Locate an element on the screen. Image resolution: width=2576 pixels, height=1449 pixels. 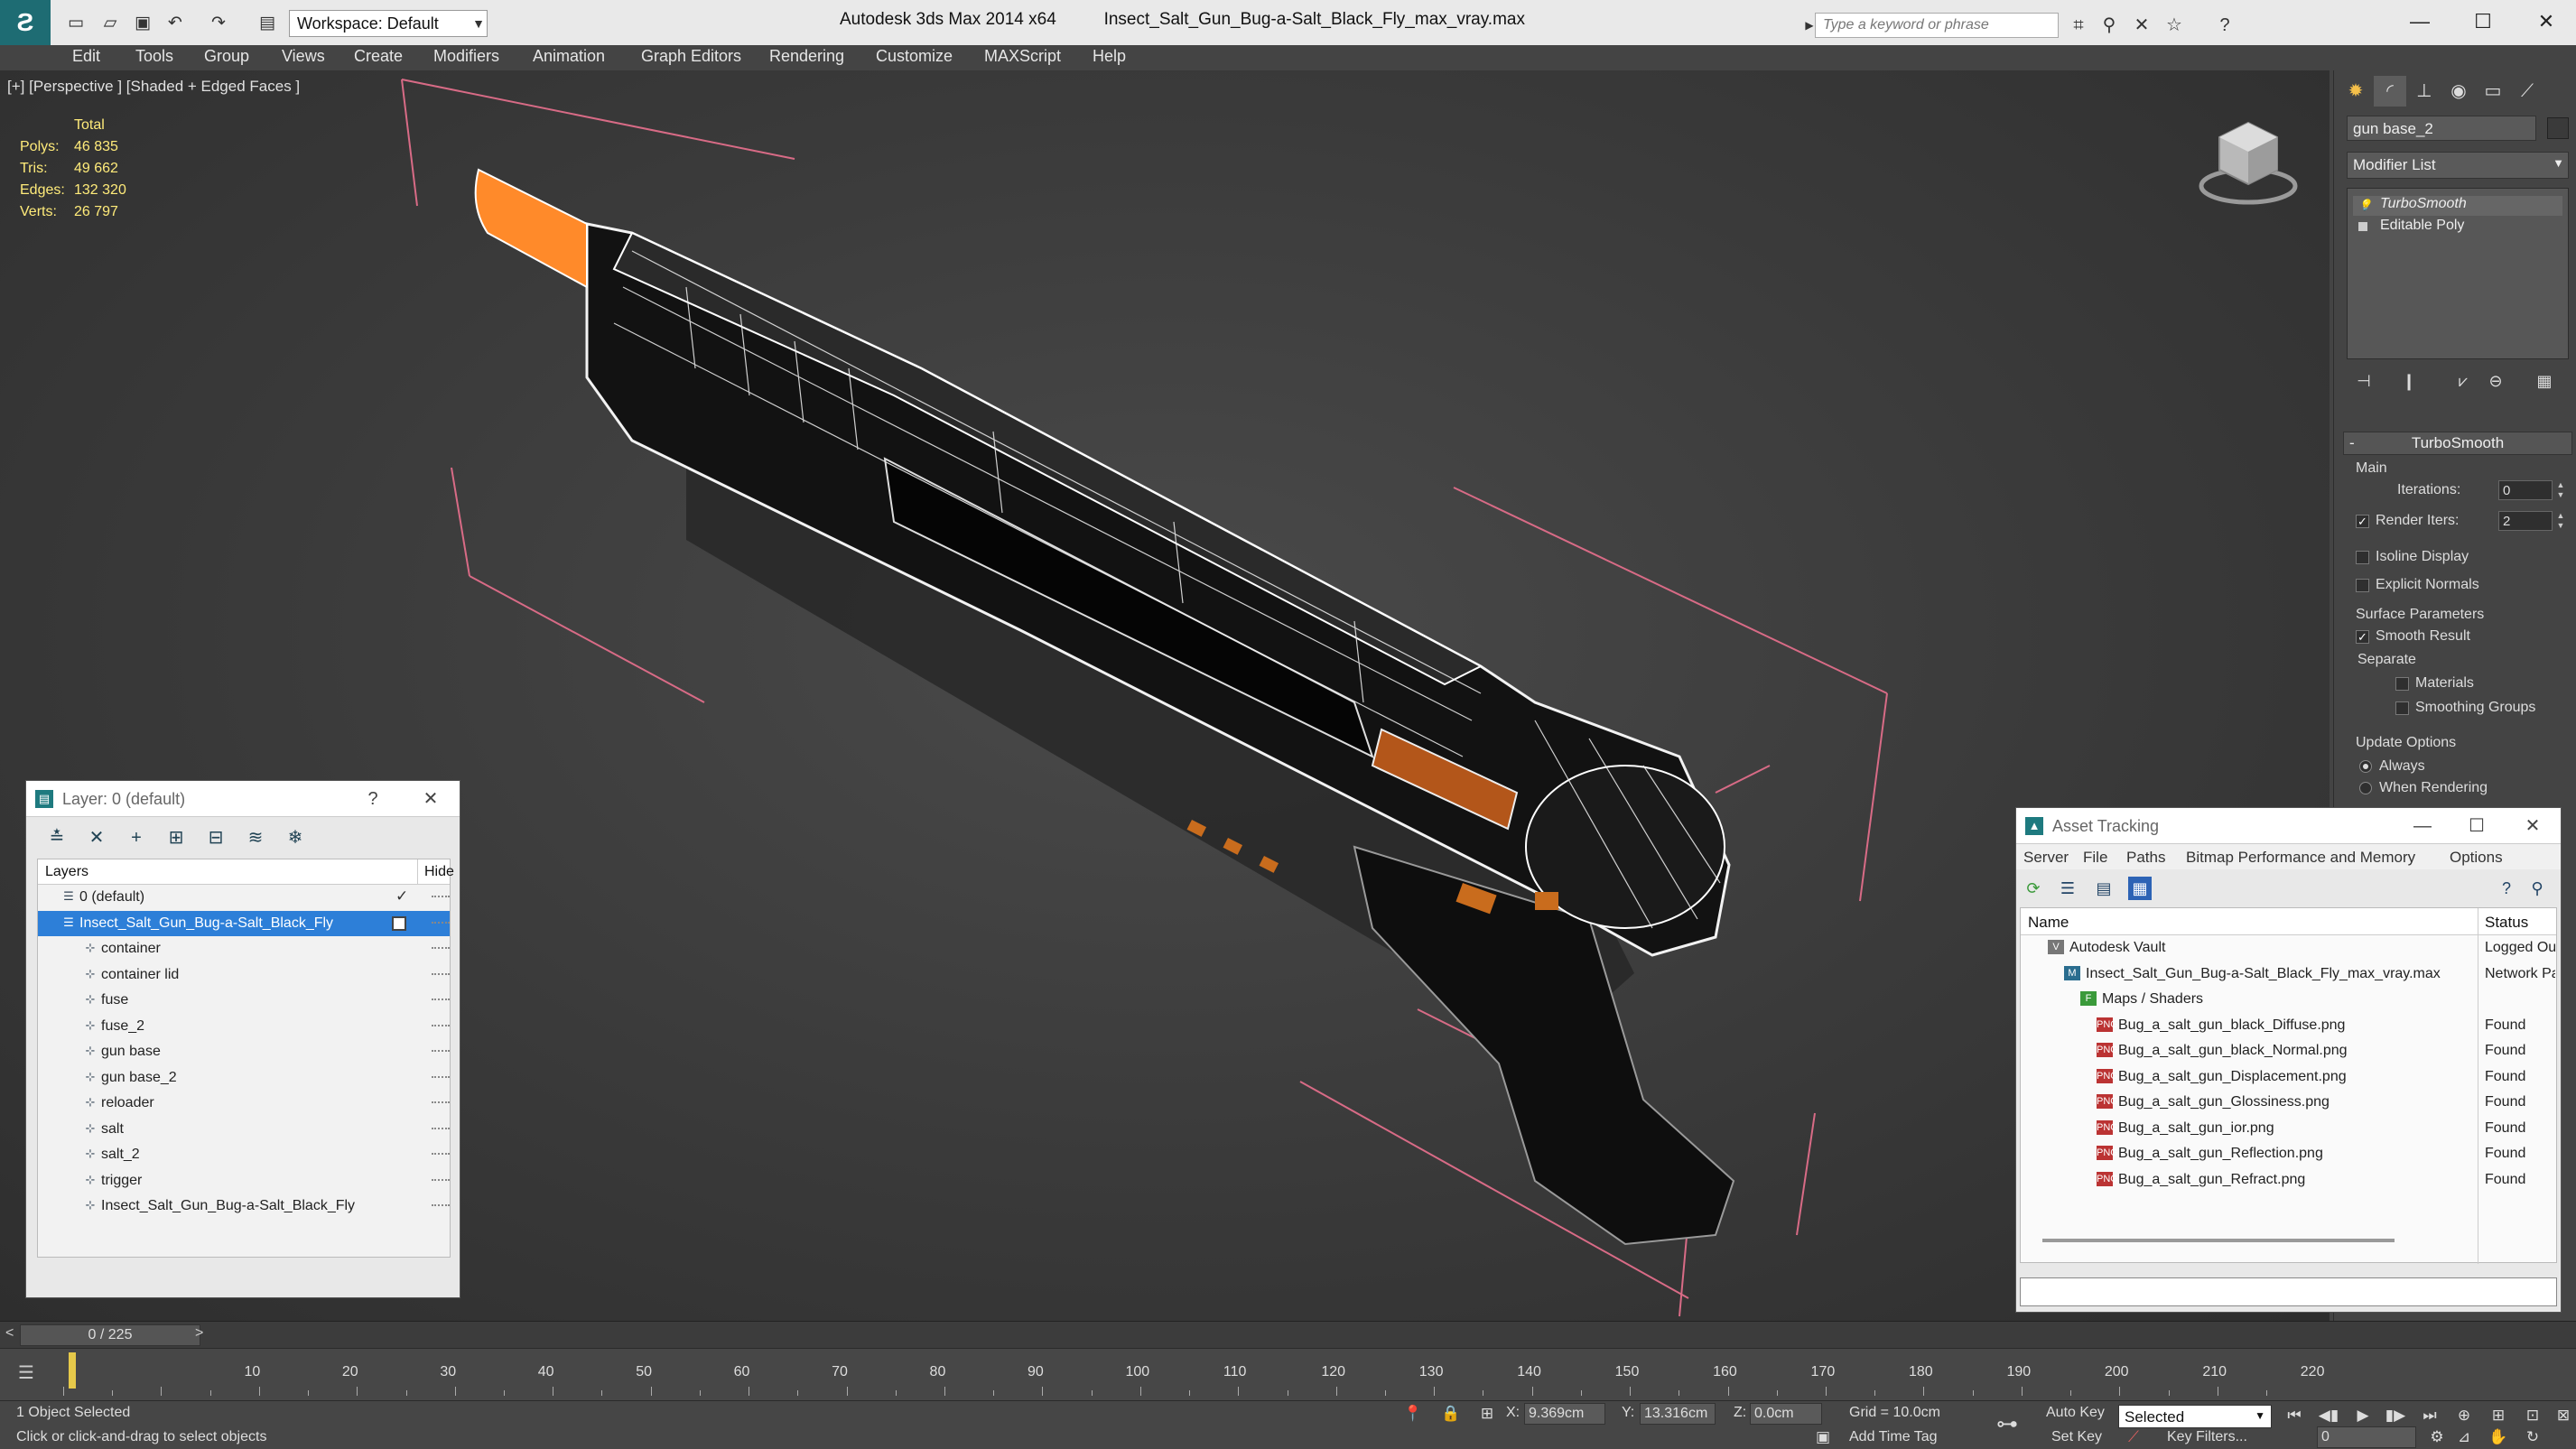
project-folder-icon: ▤ is located at coordinates (267, 23).